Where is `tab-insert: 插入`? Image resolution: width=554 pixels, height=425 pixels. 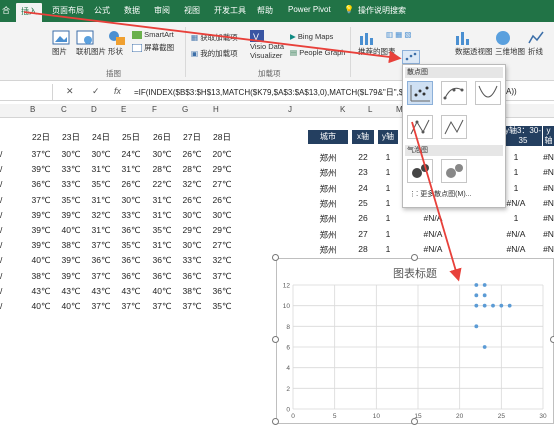 tab-insert: 插入 is located at coordinates (29, 12).